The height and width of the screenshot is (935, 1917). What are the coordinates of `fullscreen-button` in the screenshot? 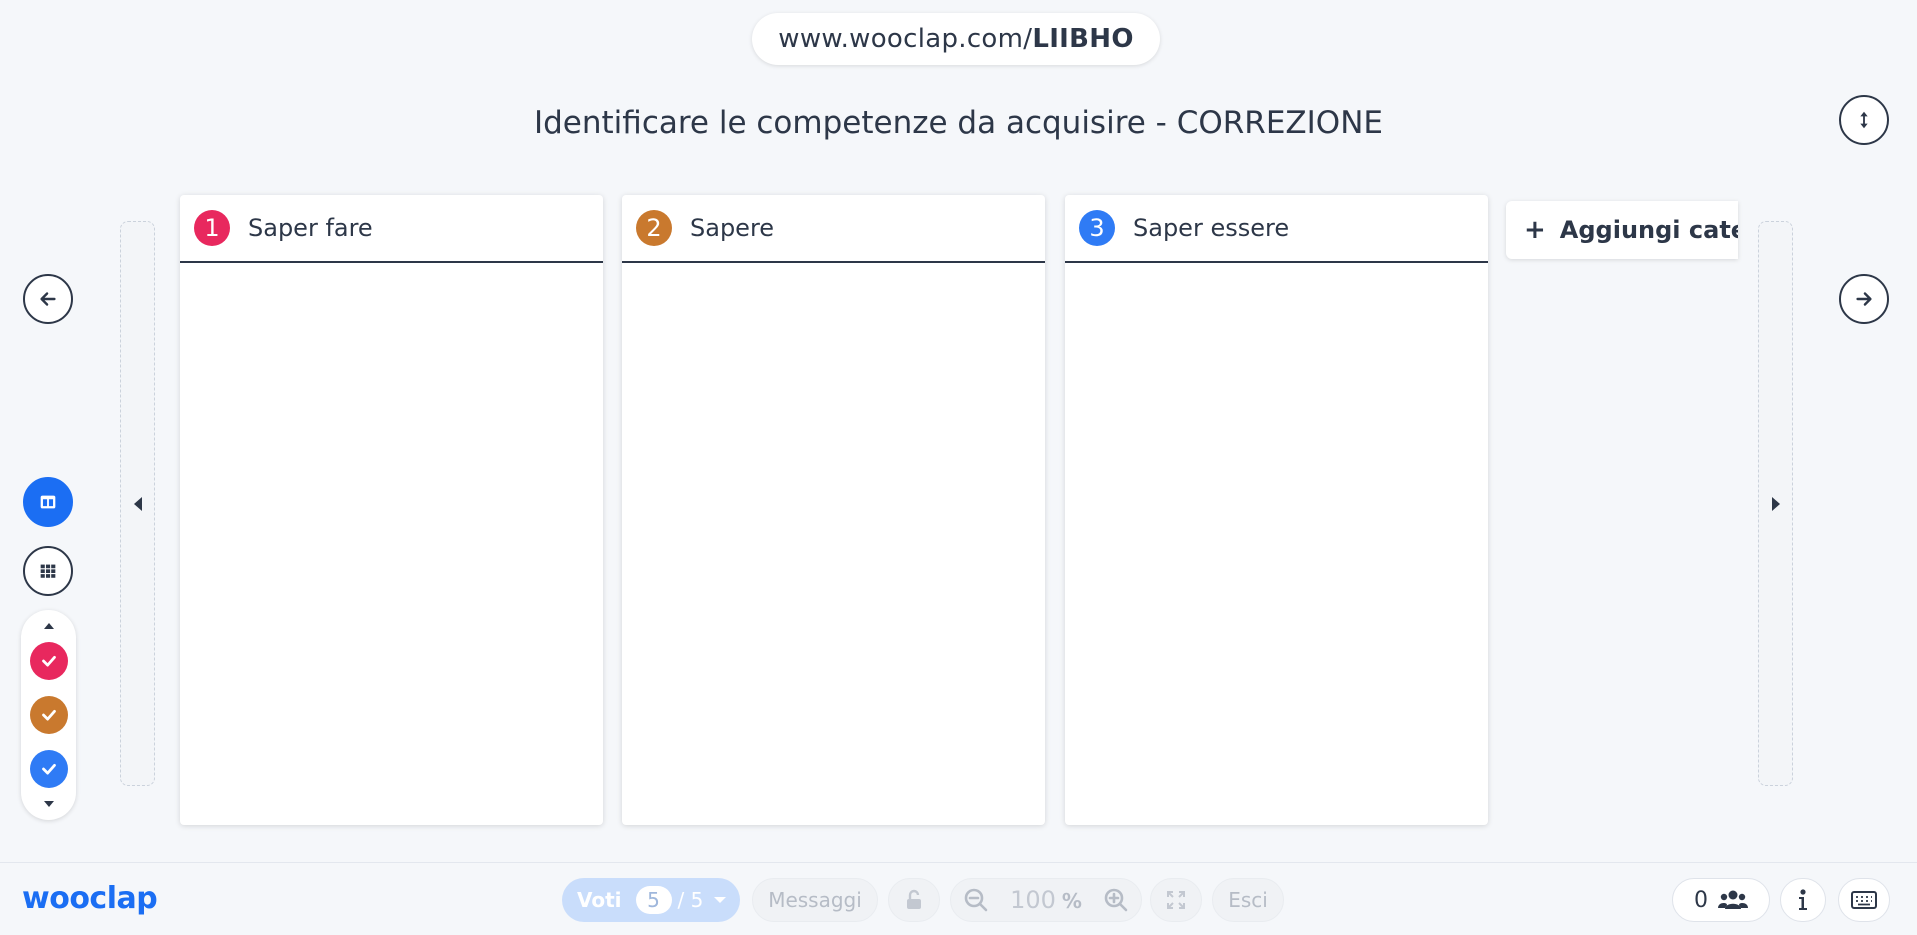 It's located at (1176, 900).